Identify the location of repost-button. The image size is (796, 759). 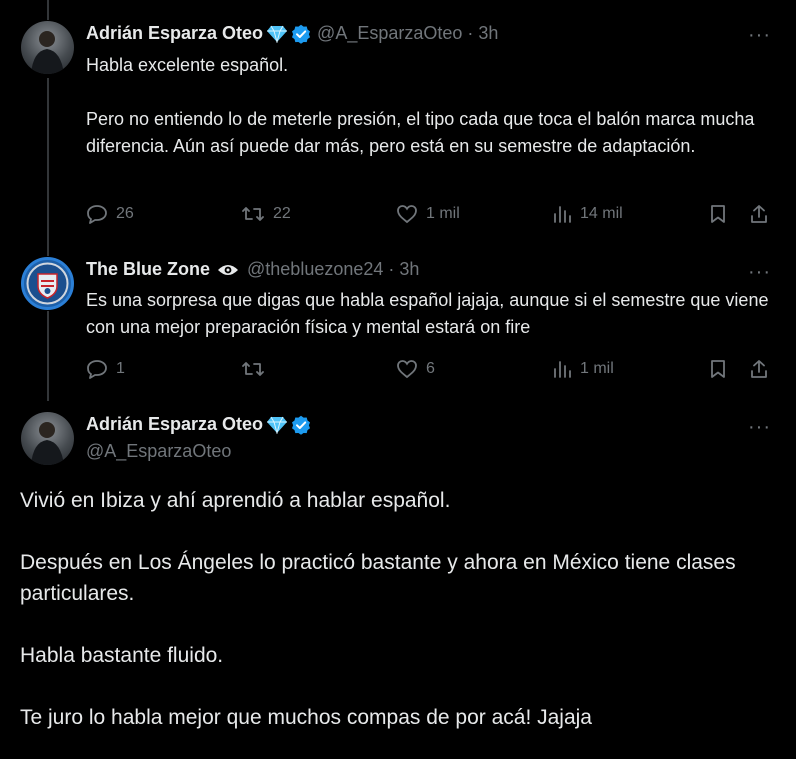
(257, 369).